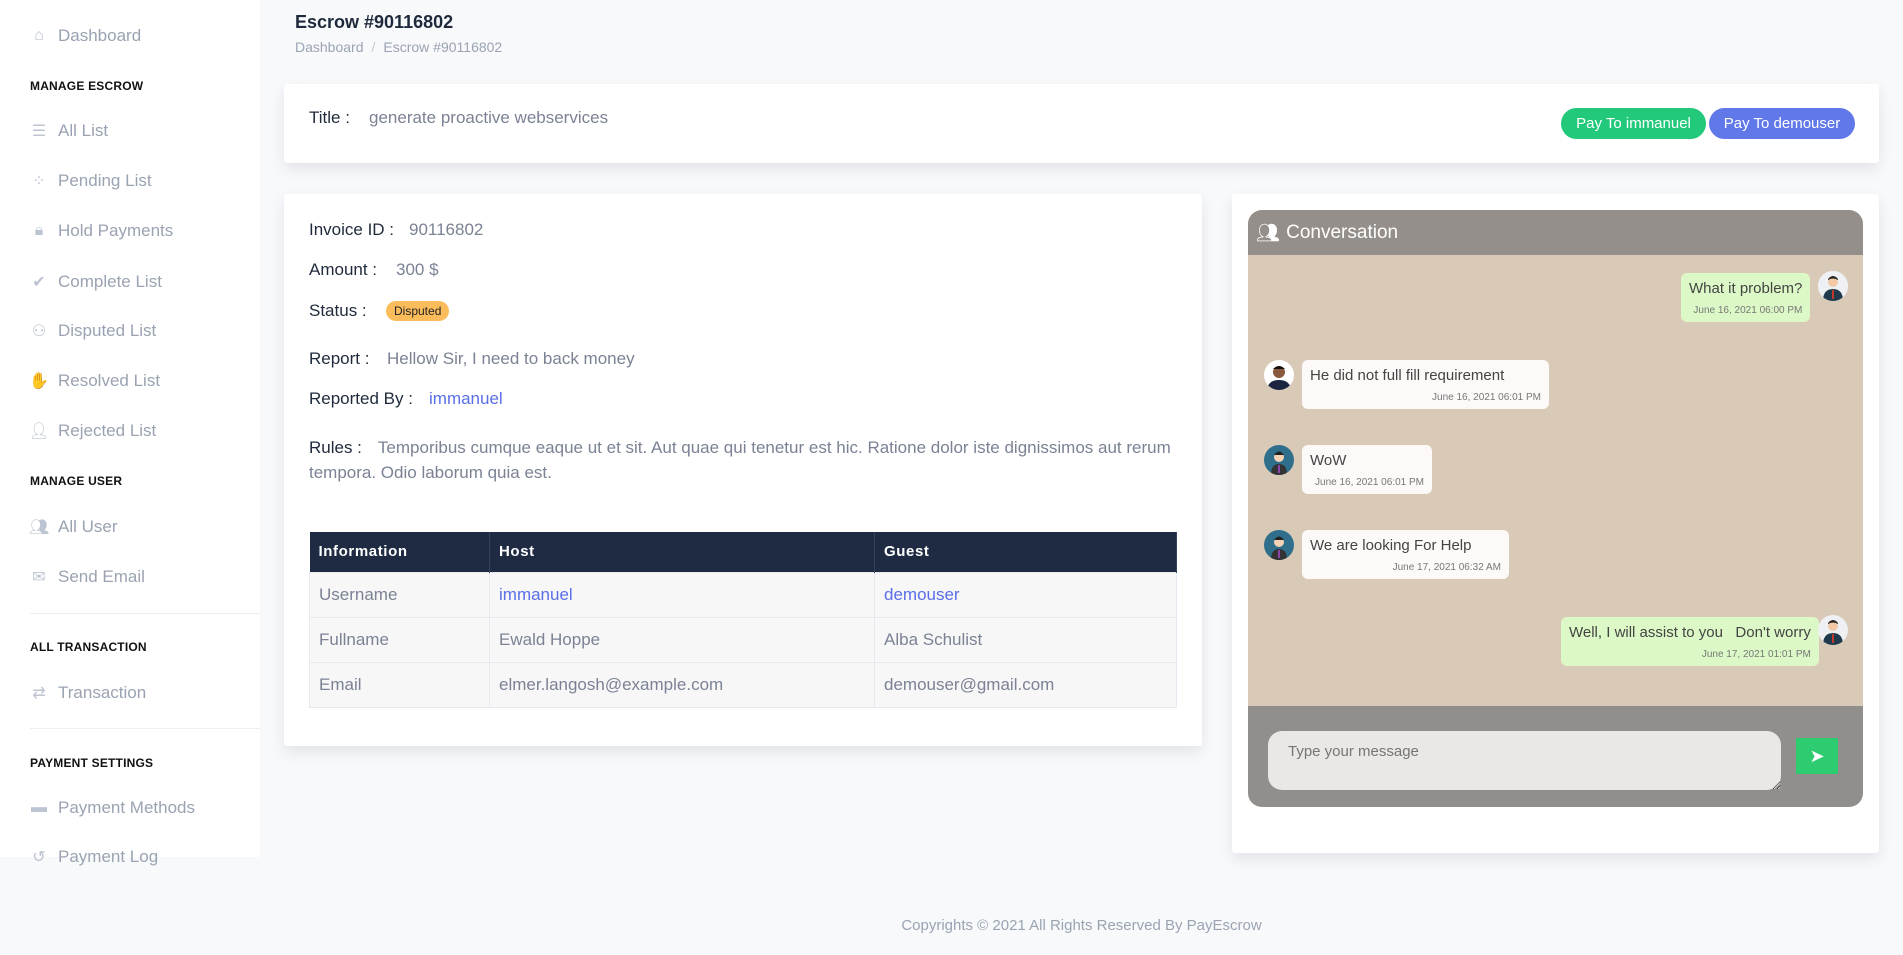 The image size is (1903, 955). Describe the element at coordinates (399, 684) in the screenshot. I see `table-cell: Email` at that location.